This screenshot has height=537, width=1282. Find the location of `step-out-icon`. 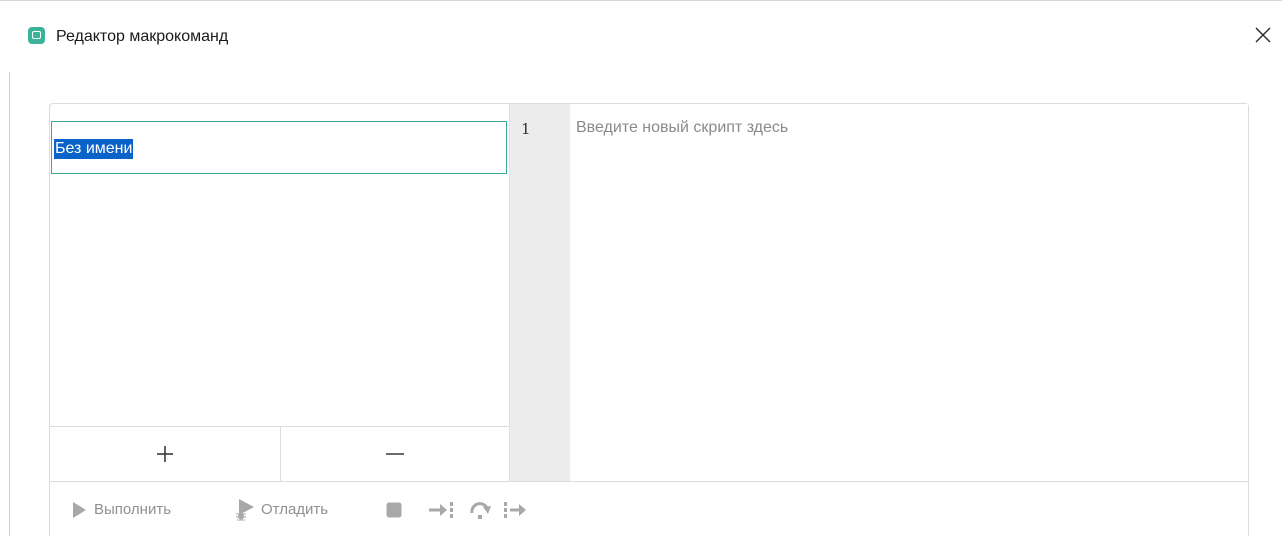

step-out-icon is located at coordinates (515, 509).